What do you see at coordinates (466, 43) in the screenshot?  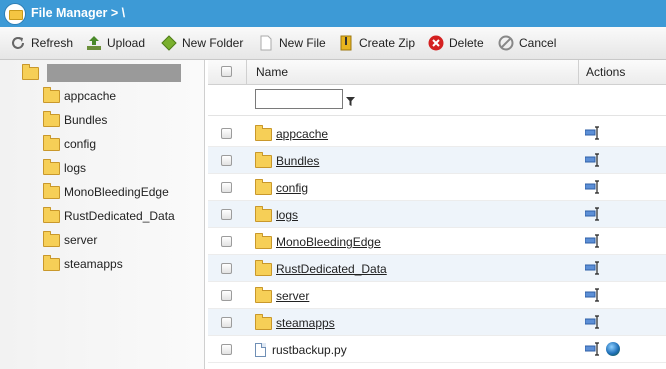 I see `delete-label: Delete` at bounding box center [466, 43].